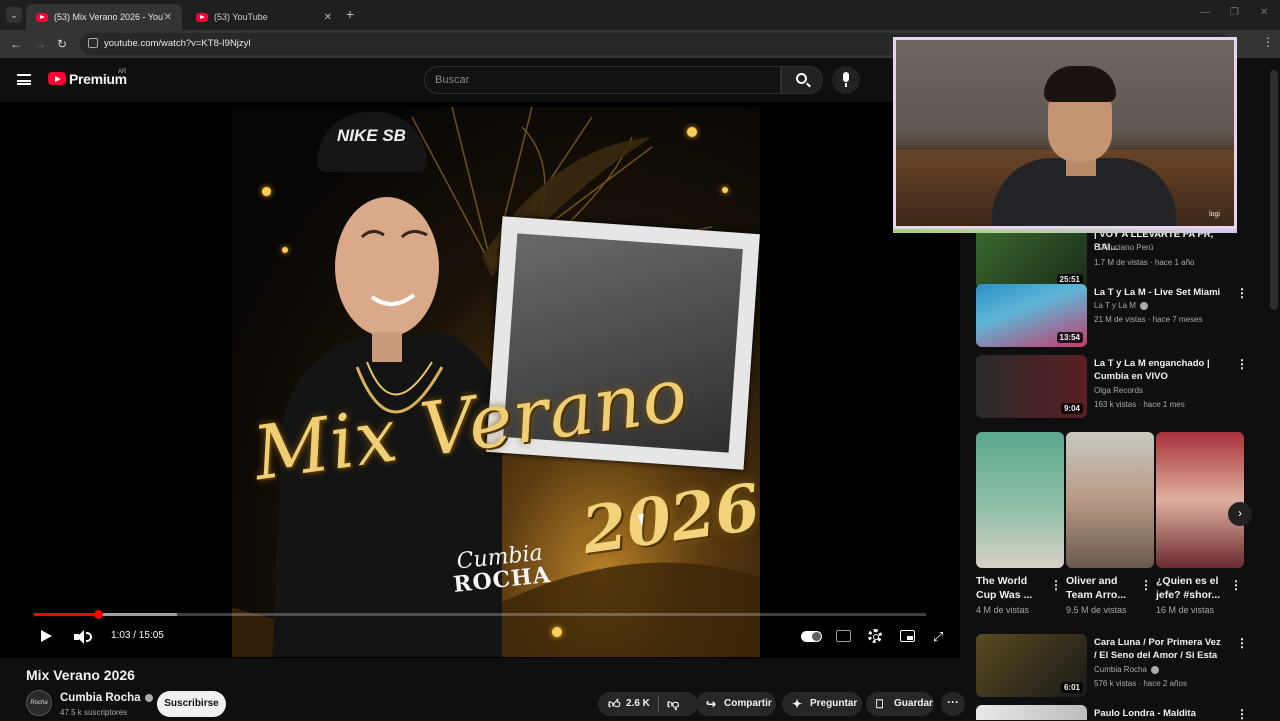 The height and width of the screenshot is (721, 1280). I want to click on browser-menu-icon: ⋮, so click(1268, 42).